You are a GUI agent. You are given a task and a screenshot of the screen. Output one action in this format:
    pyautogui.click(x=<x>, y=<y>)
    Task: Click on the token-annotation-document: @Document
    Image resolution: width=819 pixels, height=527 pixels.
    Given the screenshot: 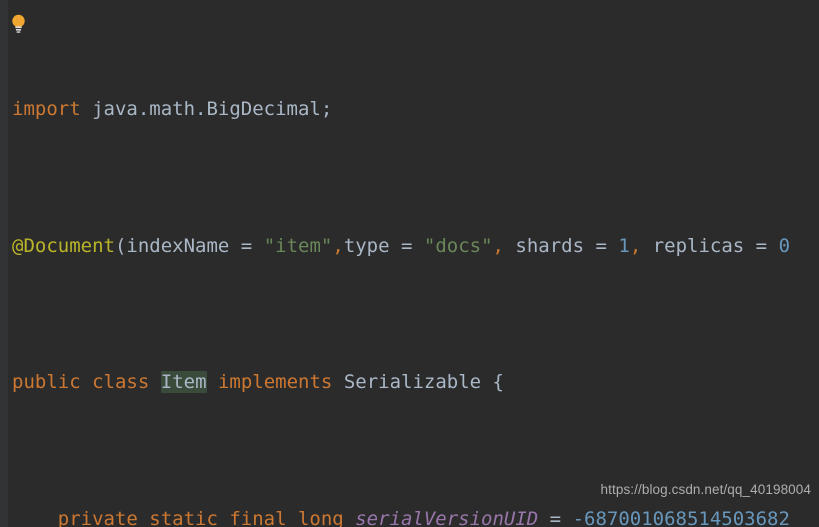 What is the action you would take?
    pyautogui.click(x=63, y=245)
    